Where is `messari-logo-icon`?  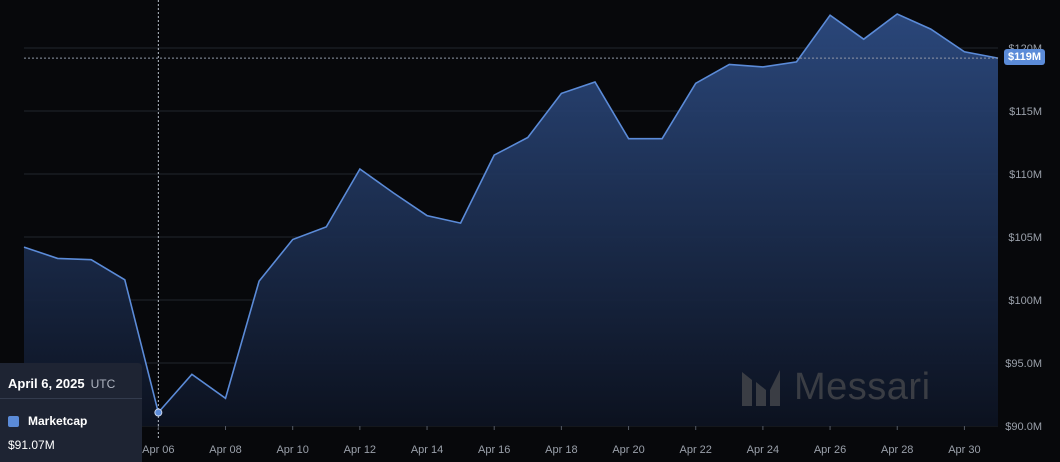 messari-logo-icon is located at coordinates (761, 388).